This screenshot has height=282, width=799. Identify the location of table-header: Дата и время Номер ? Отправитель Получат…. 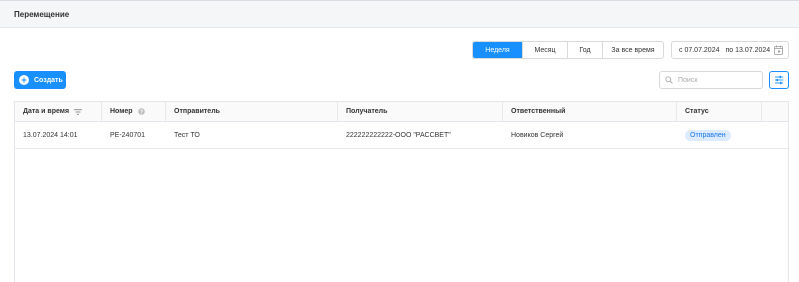
(401, 112).